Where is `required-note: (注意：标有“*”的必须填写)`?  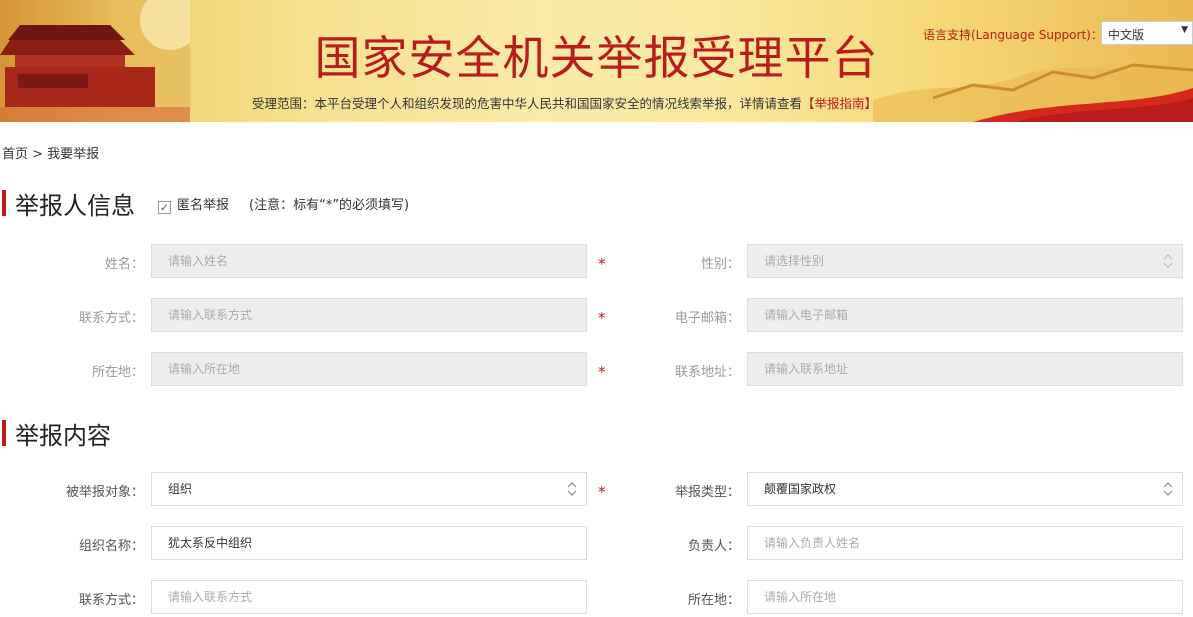
required-note: (注意：标有“*”的必须填写) is located at coordinates (329, 205).